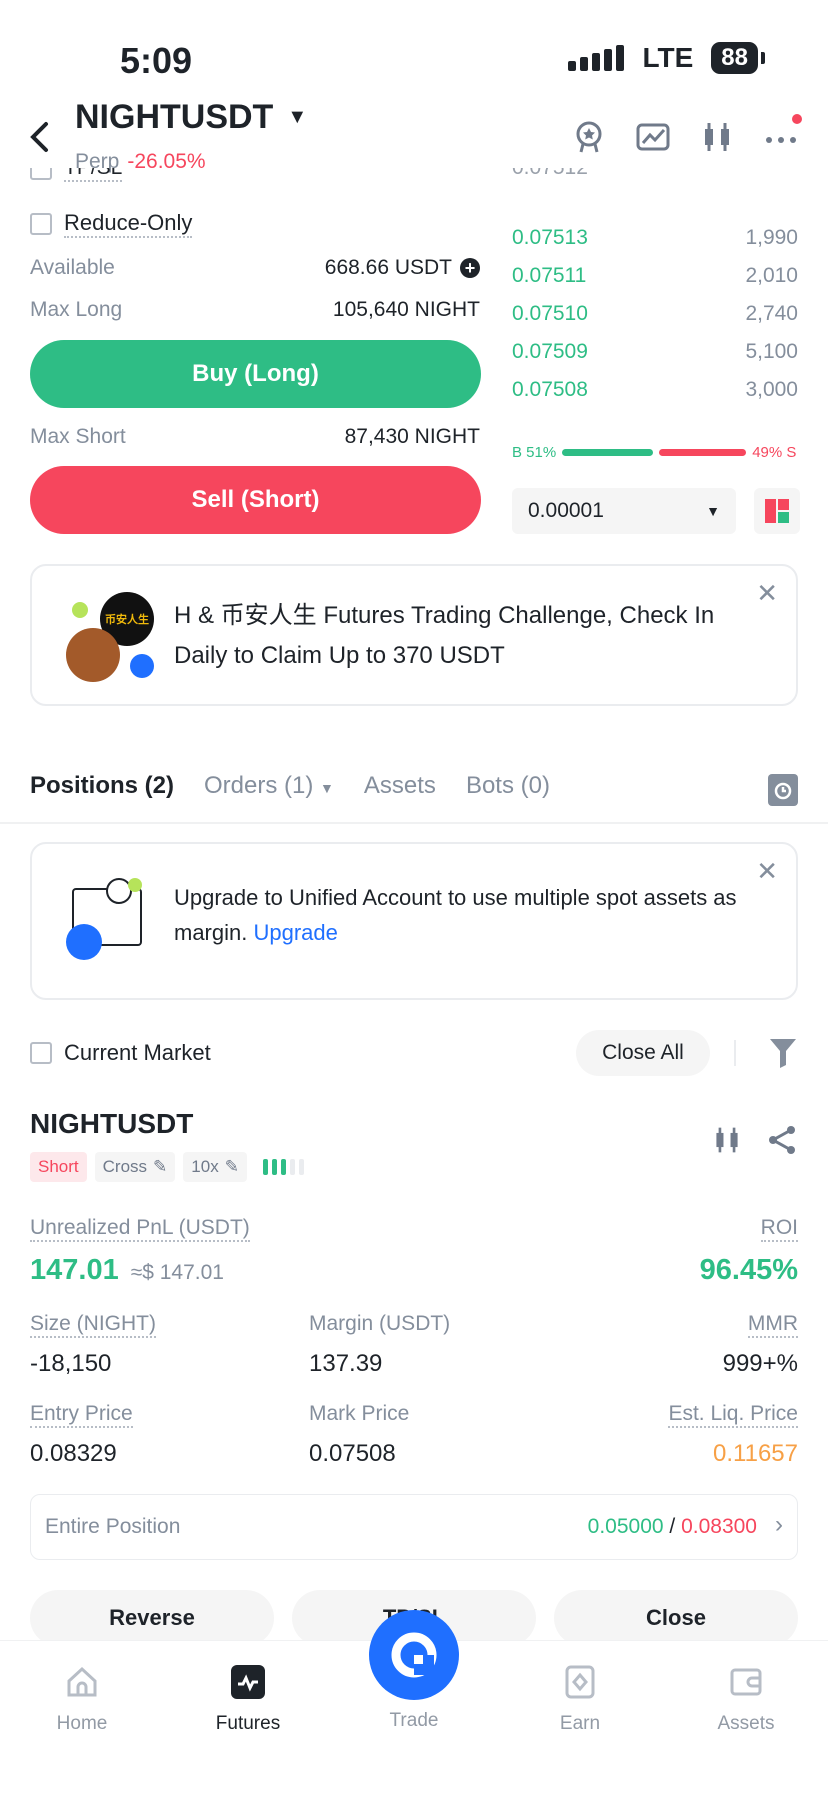 Image resolution: width=828 pixels, height=1800 pixels. What do you see at coordinates (113, 1526) in the screenshot?
I see `entire-position-label: Entire Position` at bounding box center [113, 1526].